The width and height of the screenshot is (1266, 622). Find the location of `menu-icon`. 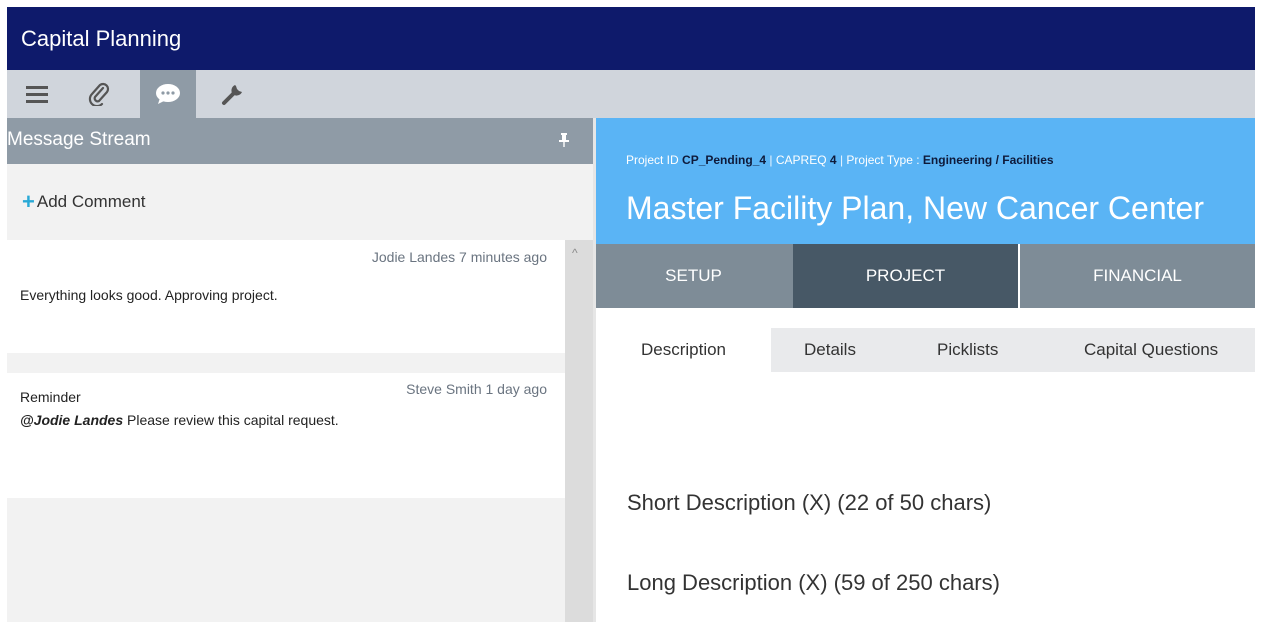

menu-icon is located at coordinates (37, 94).